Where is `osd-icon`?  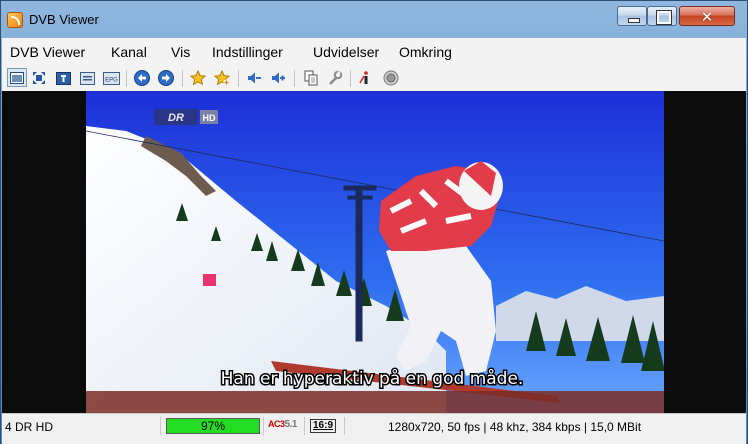 osd-icon is located at coordinates (87, 78).